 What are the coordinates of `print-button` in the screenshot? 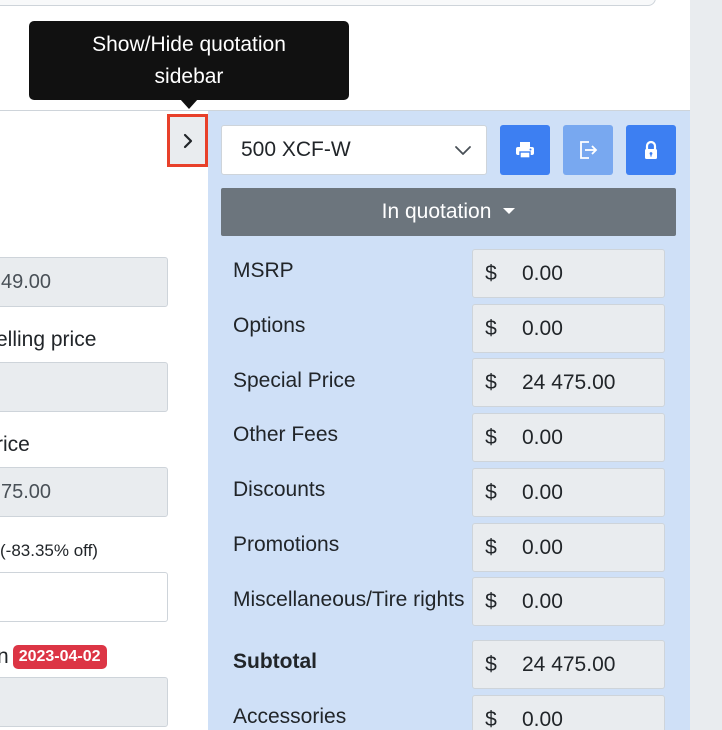 It's located at (525, 150).